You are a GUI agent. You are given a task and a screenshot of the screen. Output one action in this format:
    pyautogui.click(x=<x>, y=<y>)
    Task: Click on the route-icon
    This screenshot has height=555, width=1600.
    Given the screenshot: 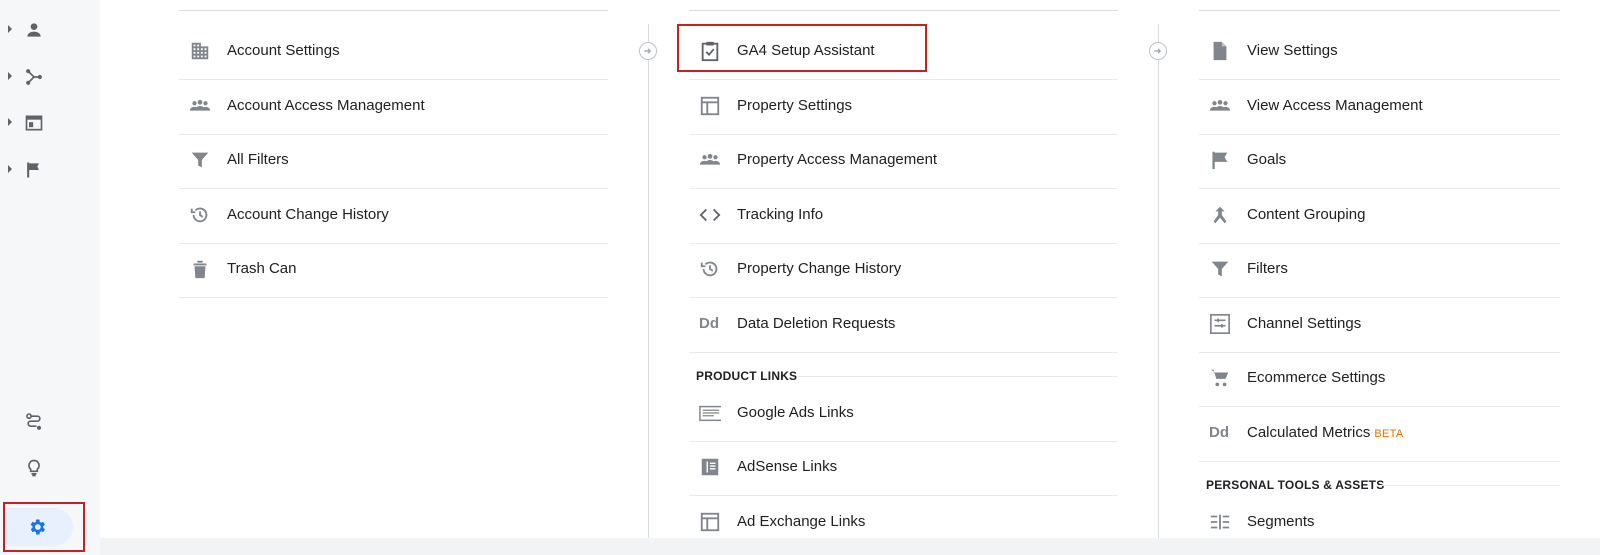 What is the action you would take?
    pyautogui.click(x=34, y=421)
    